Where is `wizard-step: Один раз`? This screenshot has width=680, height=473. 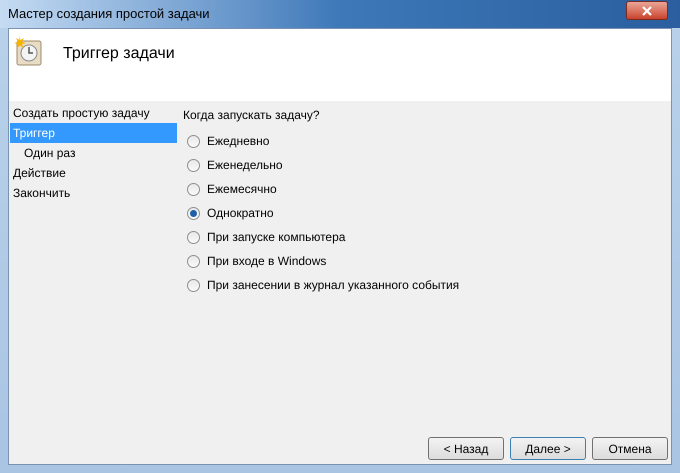
wizard-step: Один раз is located at coordinates (93, 153).